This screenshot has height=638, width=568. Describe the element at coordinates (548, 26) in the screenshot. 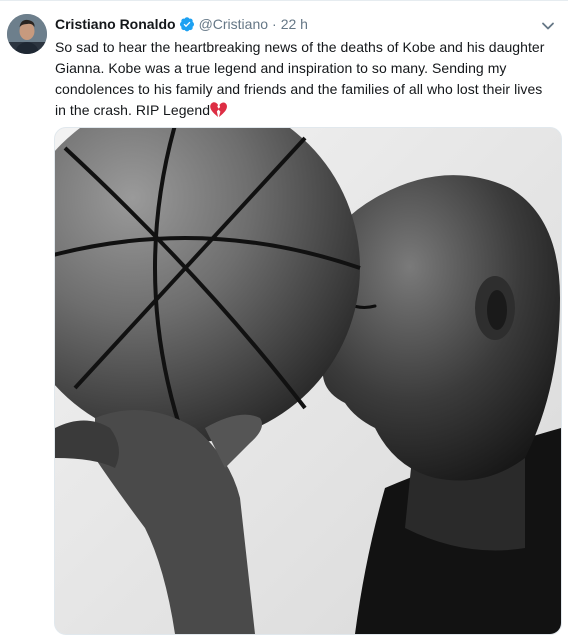

I see `chevron-down-icon` at that location.